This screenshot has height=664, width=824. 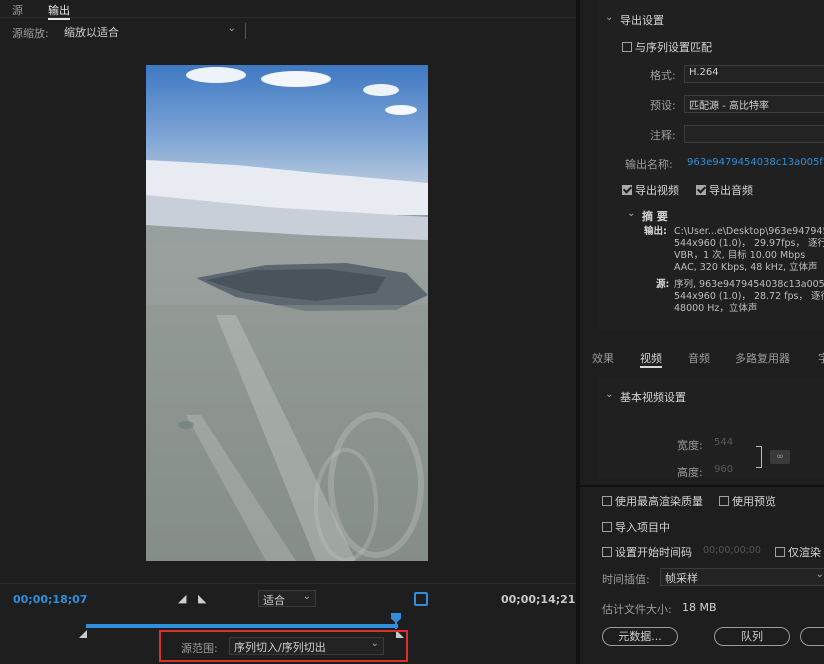 I want to click on source-scaling-label: 源缩放:, so click(x=30, y=33).